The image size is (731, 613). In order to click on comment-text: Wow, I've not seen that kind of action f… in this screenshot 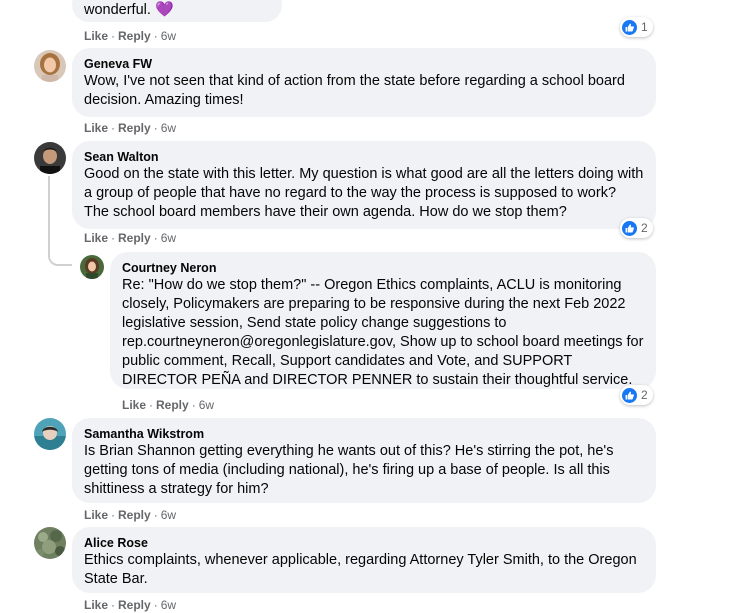, I will do `click(354, 90)`.